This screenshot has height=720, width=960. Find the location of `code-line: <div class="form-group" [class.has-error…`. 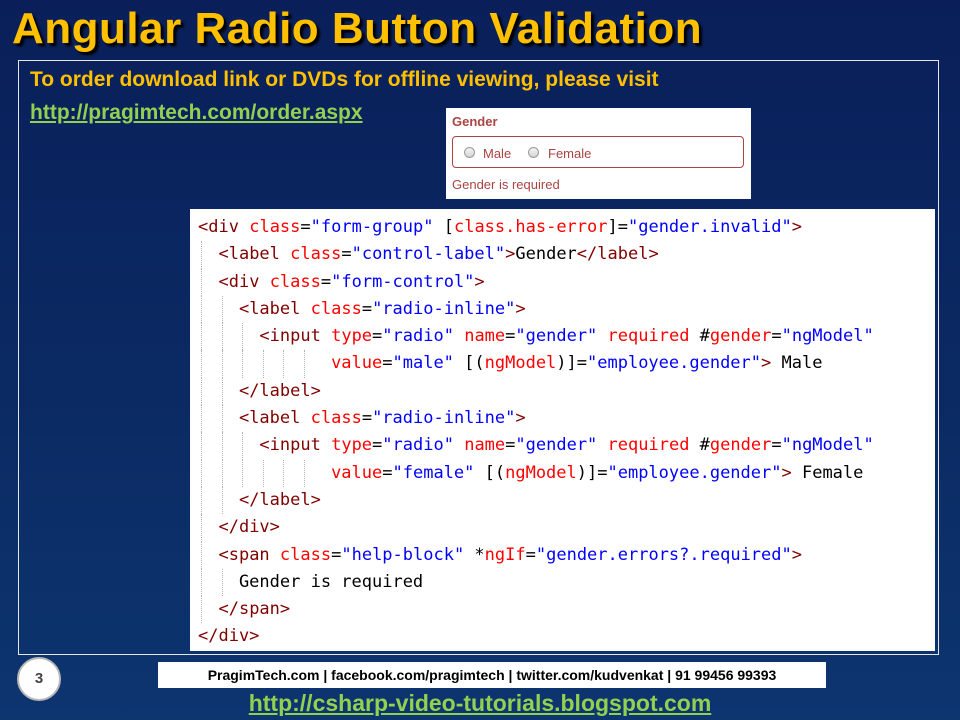

code-line: <div class="form-group" [class.has-error… is located at coordinates (562, 227).